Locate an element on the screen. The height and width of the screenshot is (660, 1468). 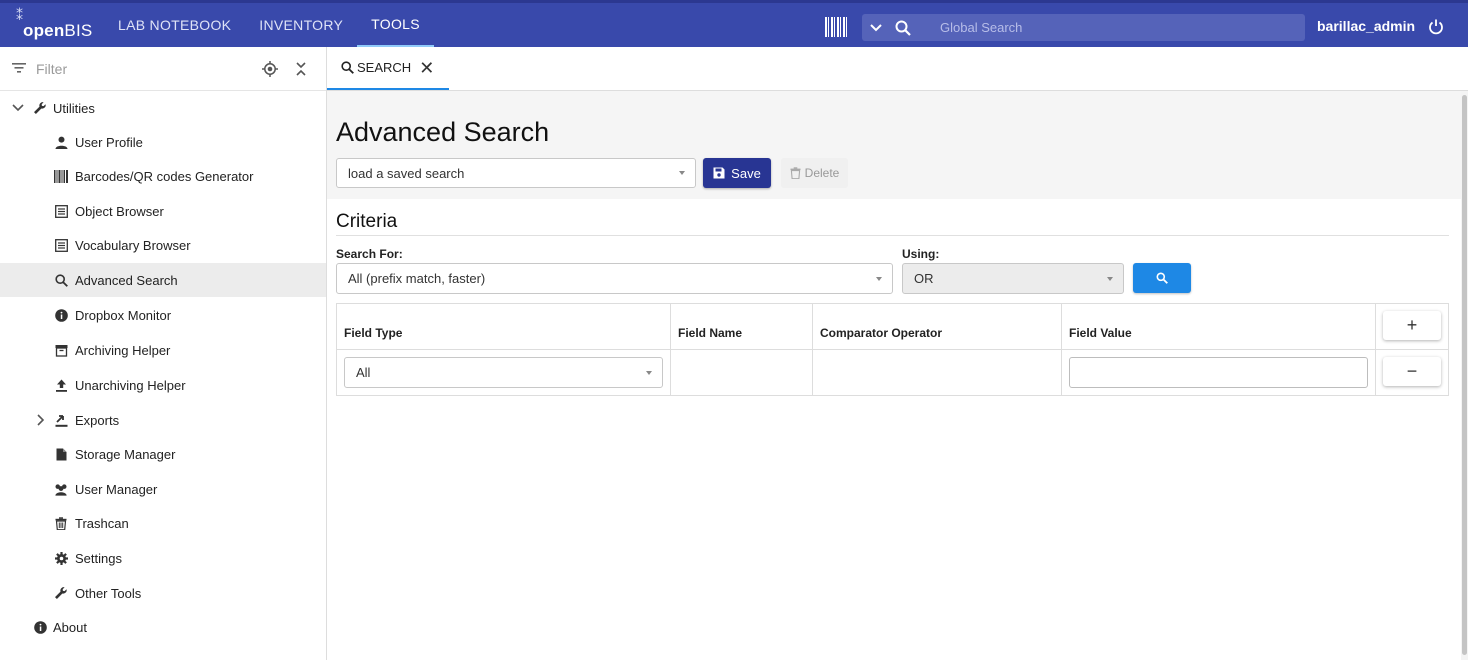
add-criteria-button: + is located at coordinates (1412, 325).